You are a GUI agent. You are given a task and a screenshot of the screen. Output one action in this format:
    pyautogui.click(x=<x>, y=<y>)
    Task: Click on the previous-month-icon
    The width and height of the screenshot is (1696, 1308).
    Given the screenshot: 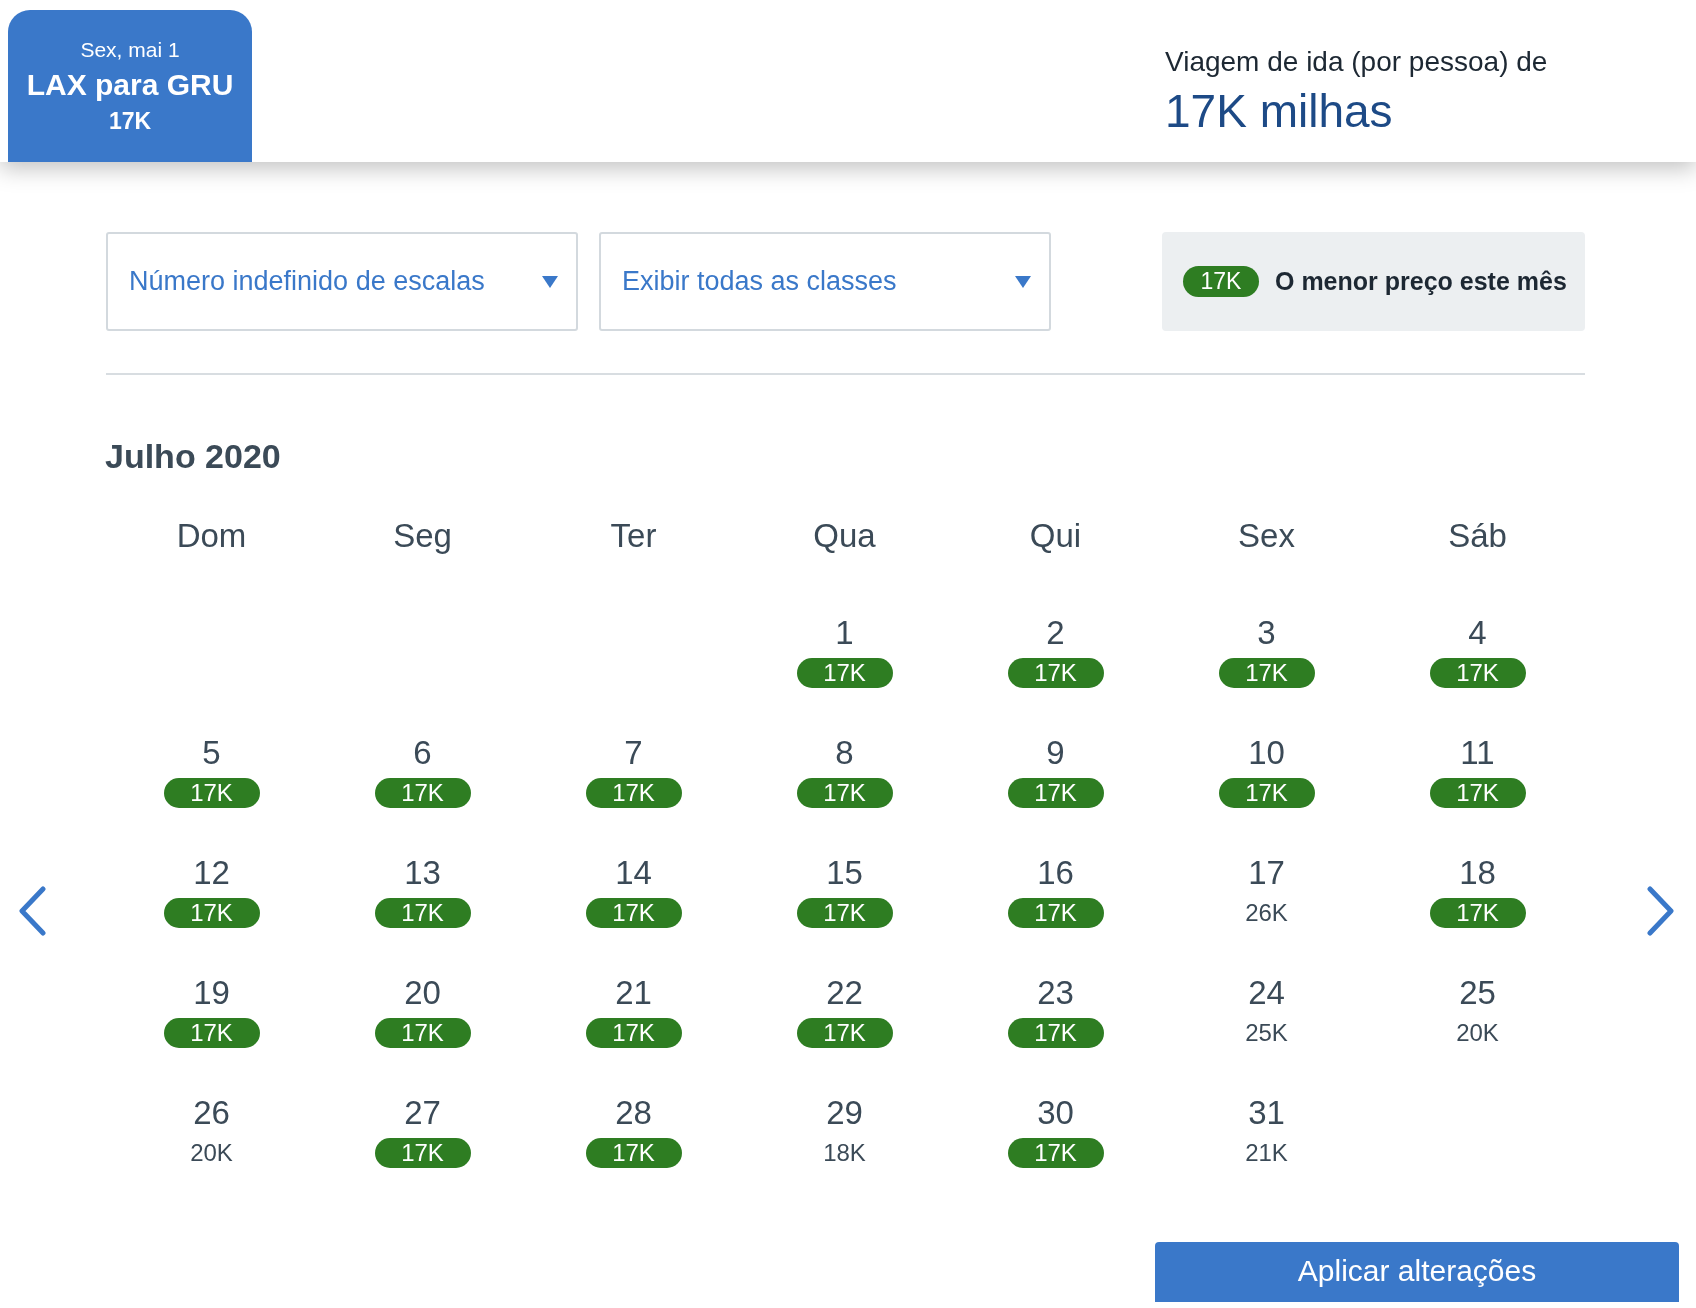 What is the action you would take?
    pyautogui.click(x=32, y=911)
    